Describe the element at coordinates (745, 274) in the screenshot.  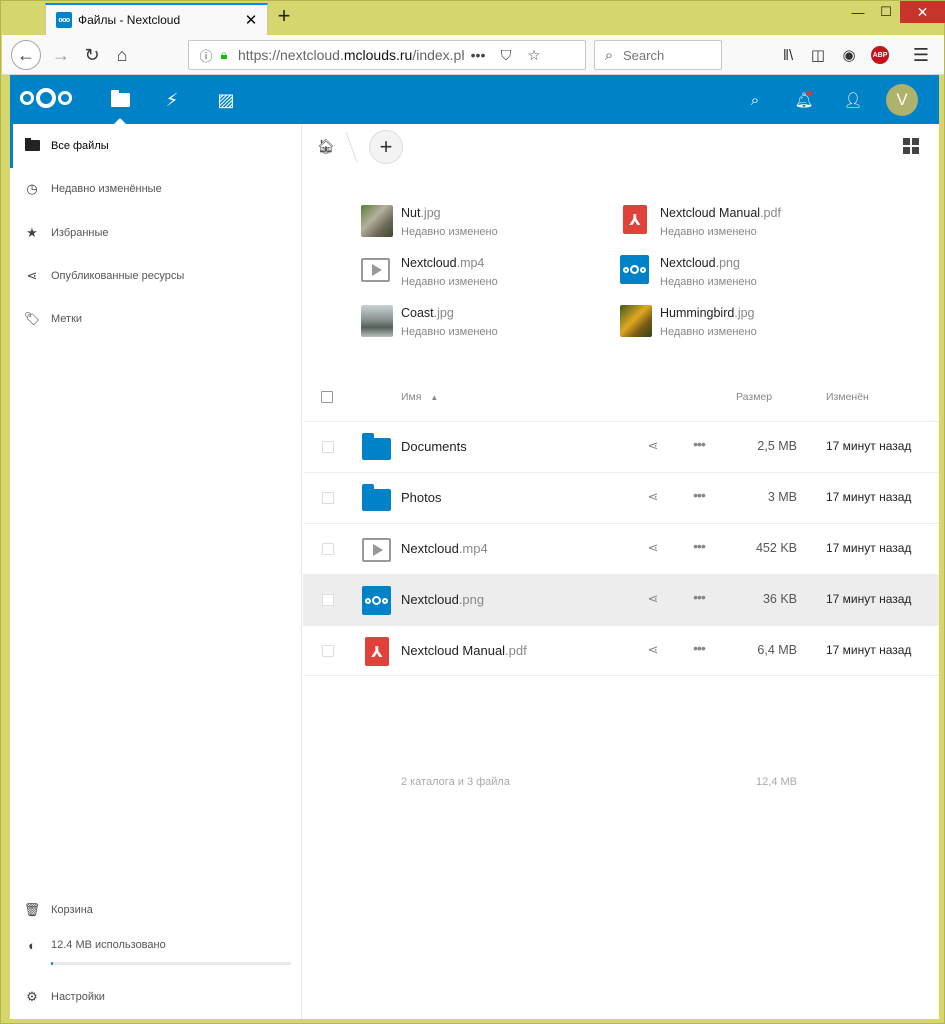
I see `recent-file-item: Nextcloud.png Недавно изменено` at that location.